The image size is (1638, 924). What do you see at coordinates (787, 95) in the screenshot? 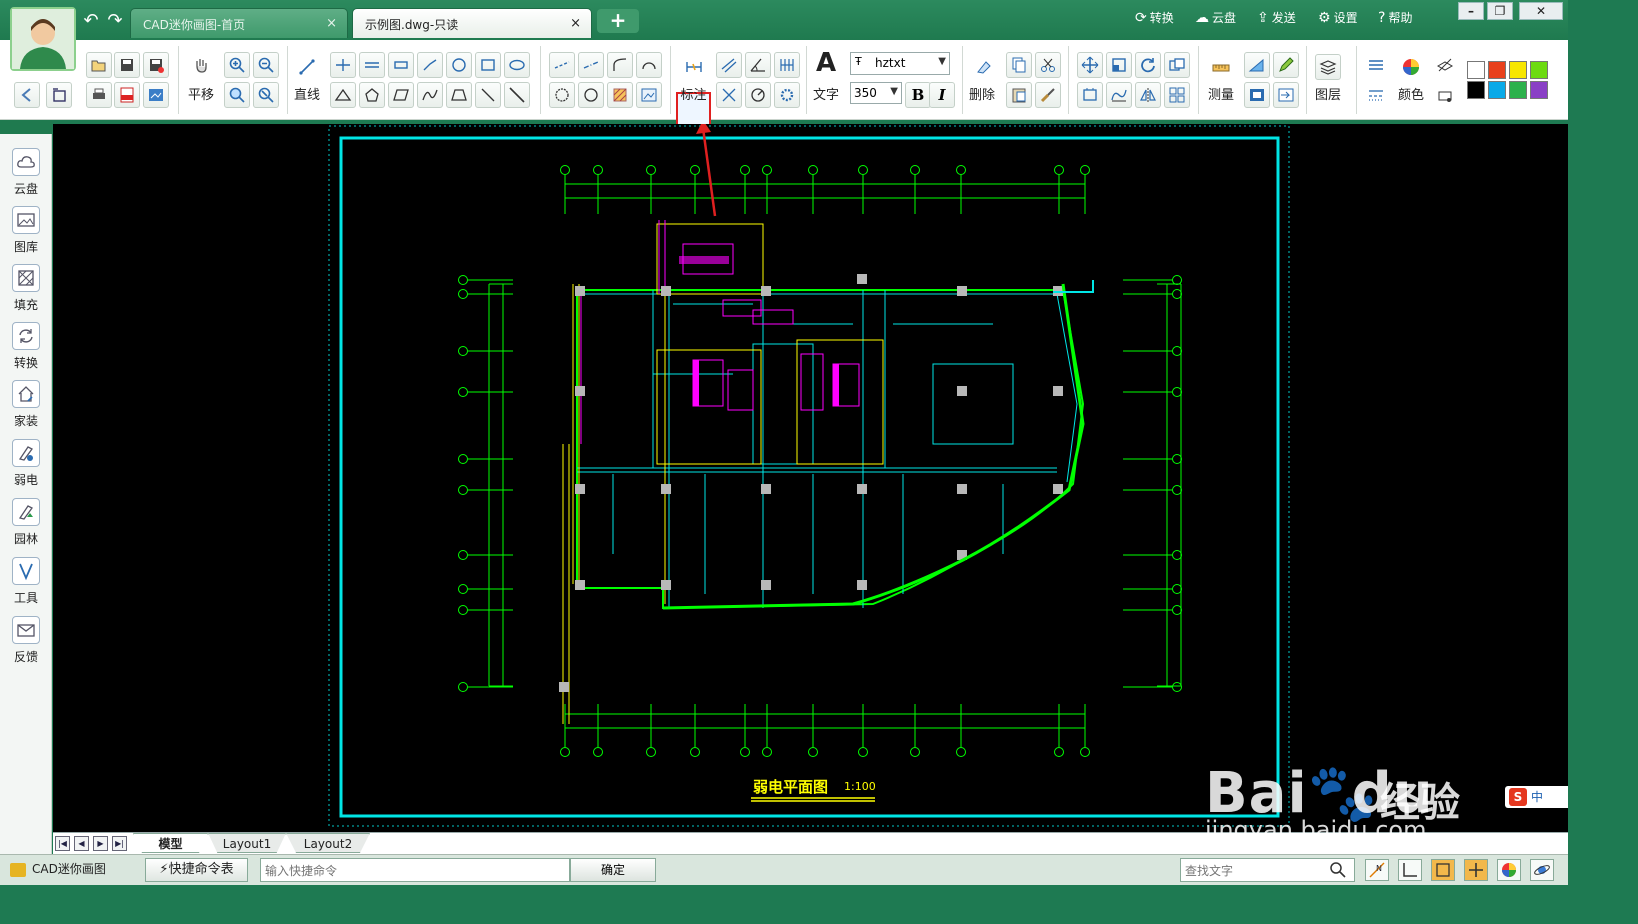
I see `diameter-dim-icon` at bounding box center [787, 95].